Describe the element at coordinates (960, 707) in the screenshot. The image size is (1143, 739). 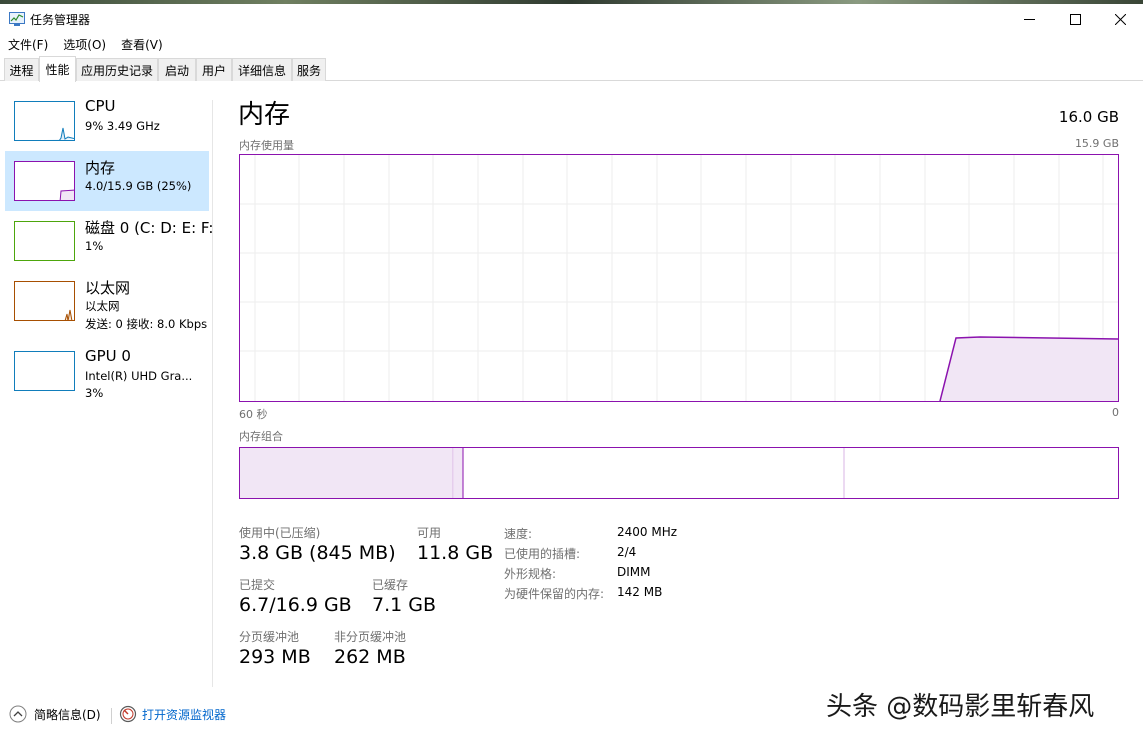
I see `watermark-text: 头条 @数码影里斩春风` at that location.